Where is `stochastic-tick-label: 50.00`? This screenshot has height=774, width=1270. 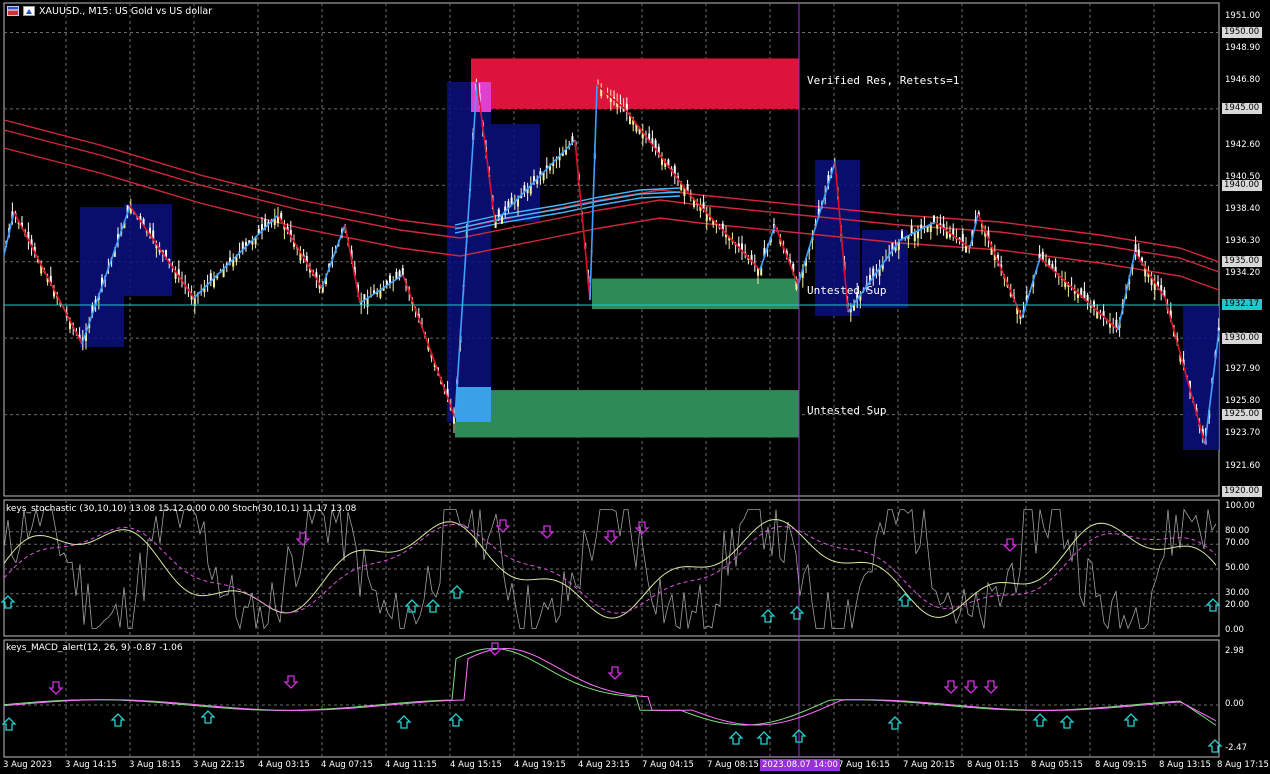
stochastic-tick-label: 50.00 is located at coordinates (1237, 568).